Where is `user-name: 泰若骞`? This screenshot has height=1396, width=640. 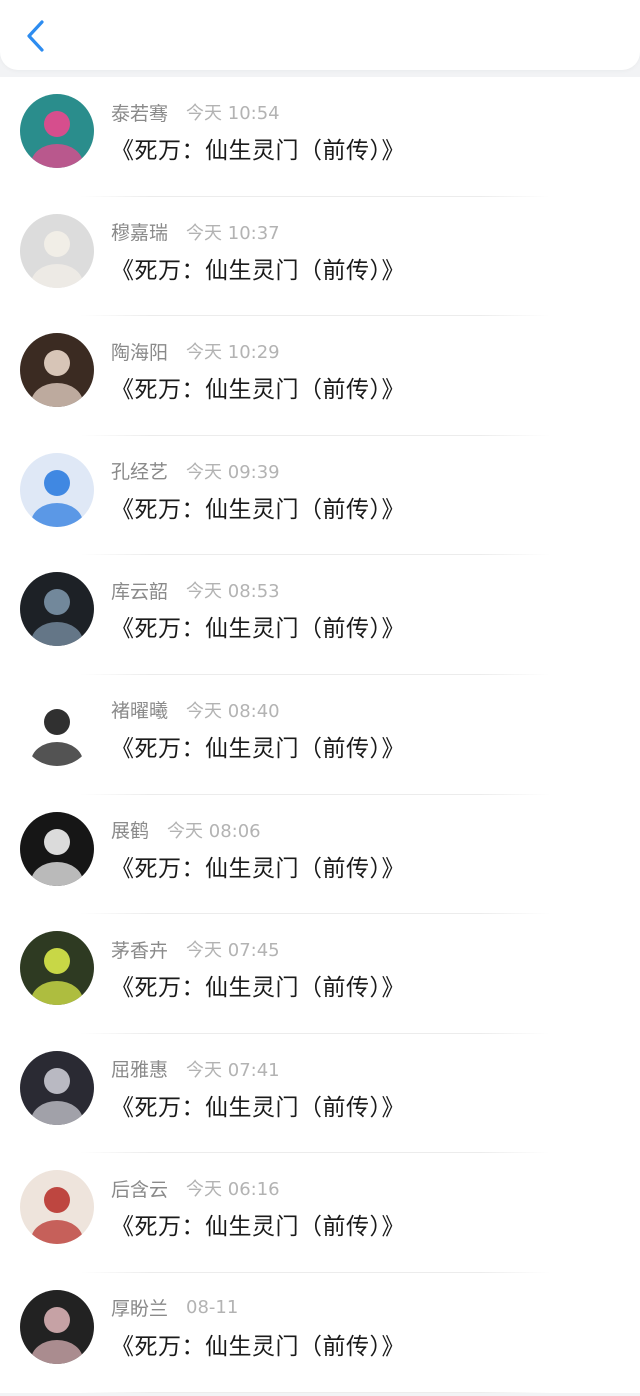 user-name: 泰若骞 is located at coordinates (139, 112).